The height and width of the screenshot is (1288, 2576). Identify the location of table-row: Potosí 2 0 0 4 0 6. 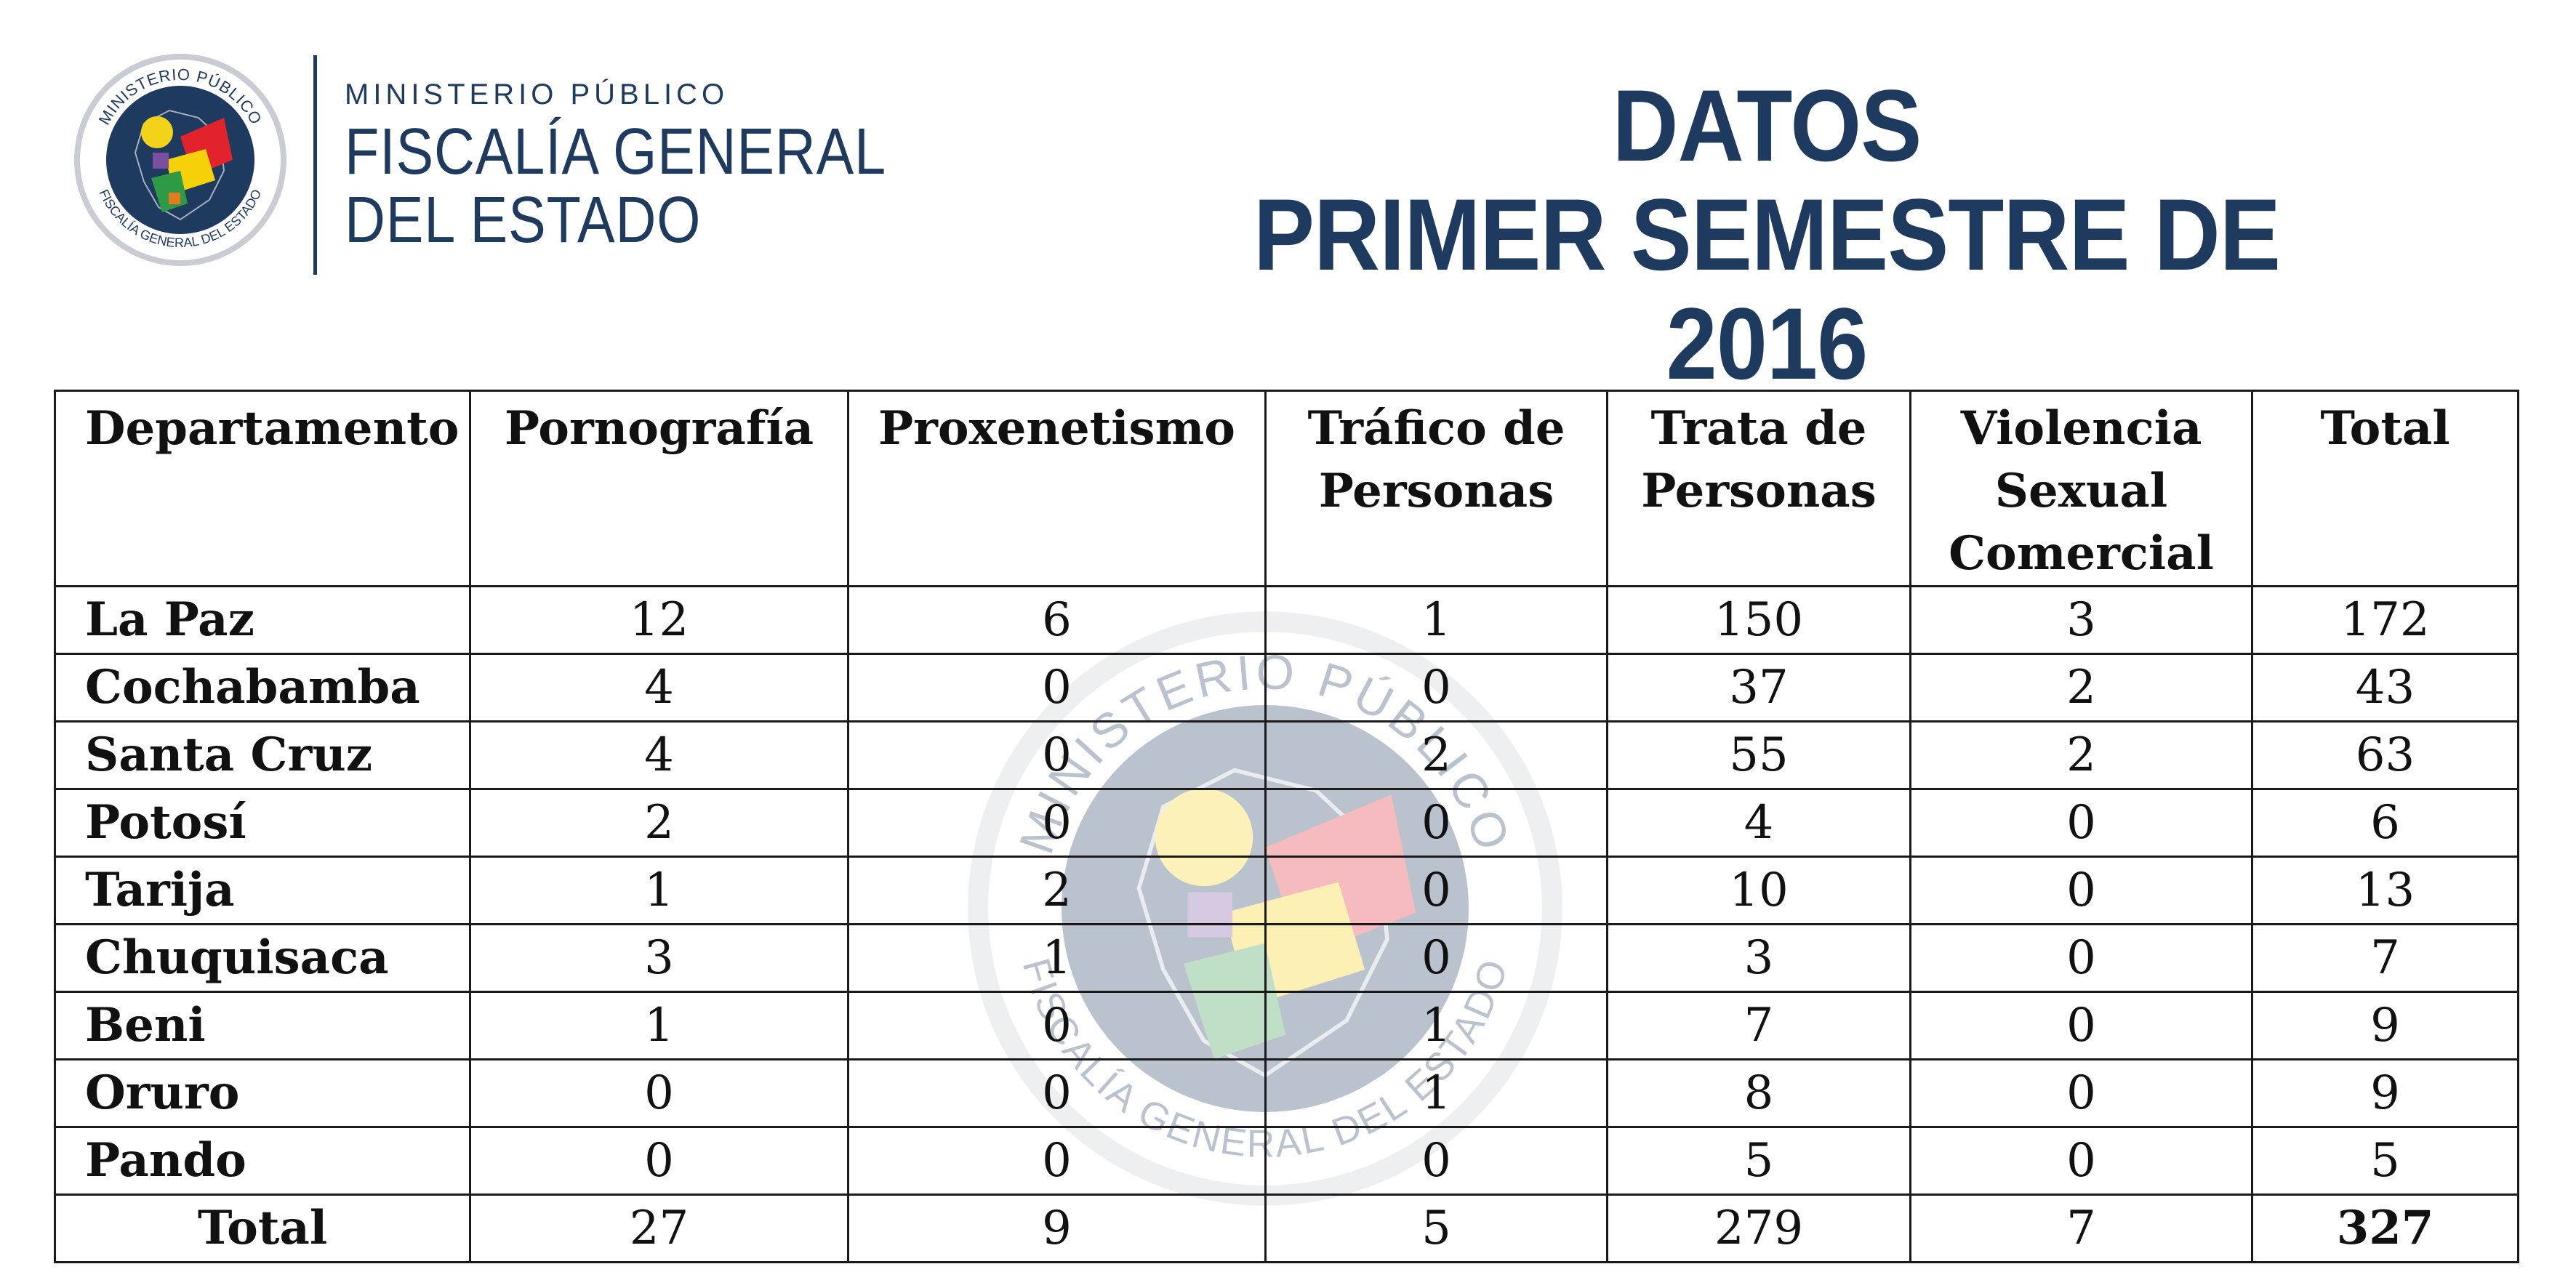
(1286, 823).